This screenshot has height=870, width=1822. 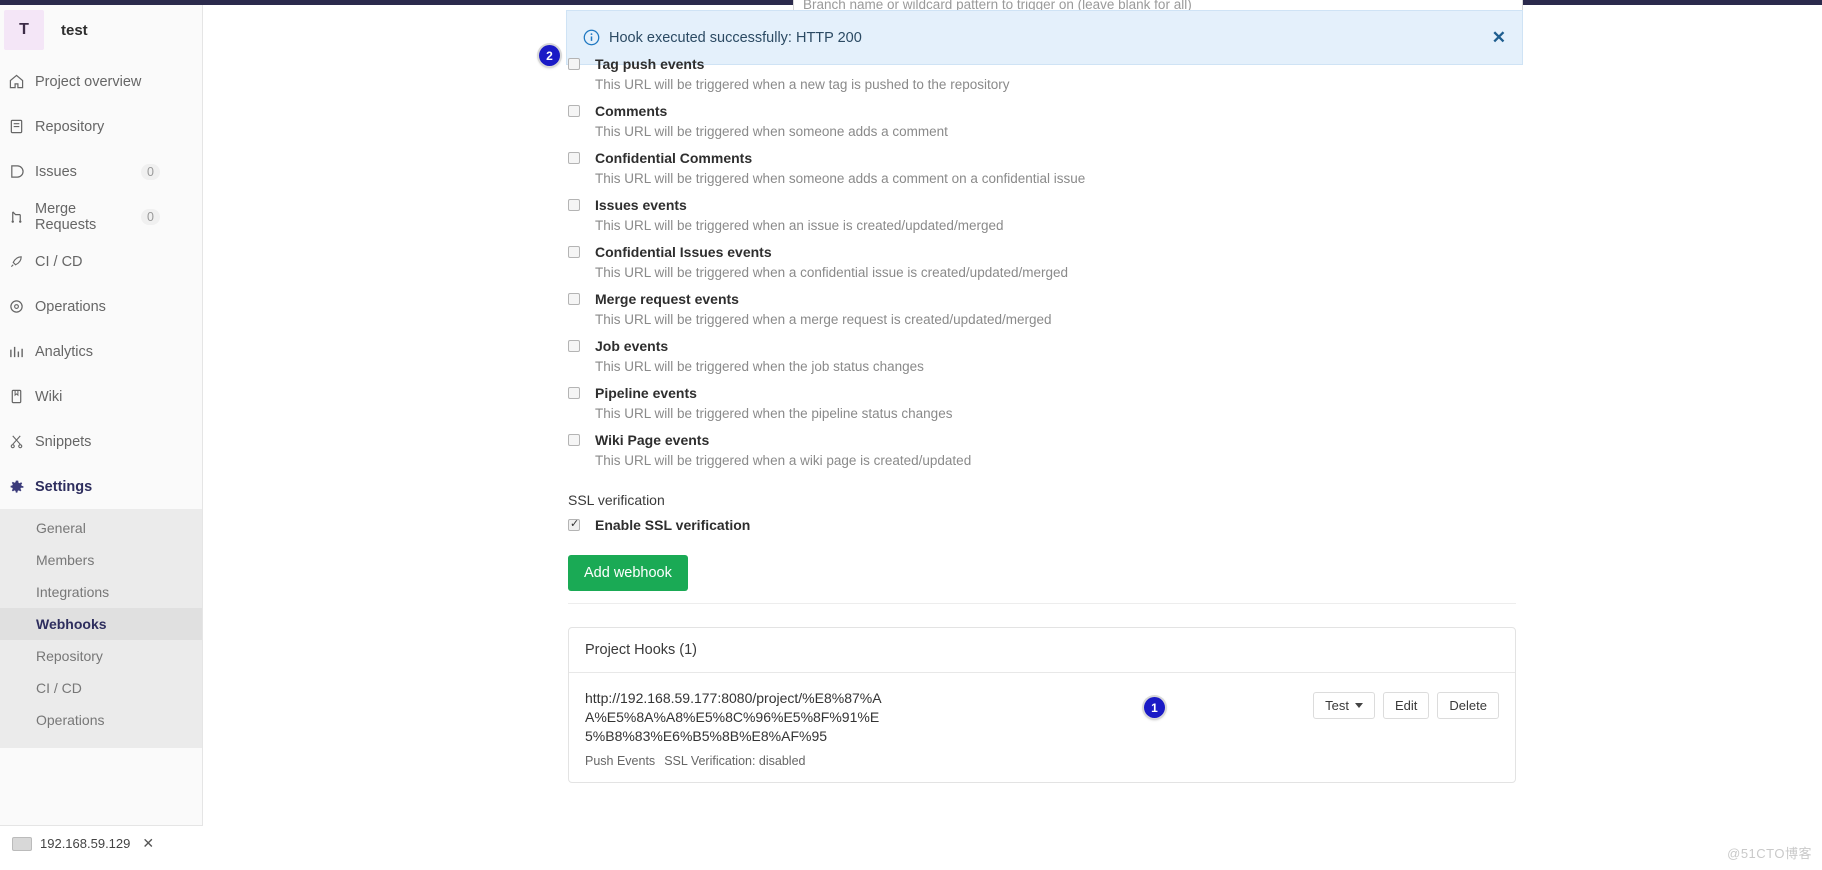 I want to click on hook-tag-ssl-verification: SSL Verification: disabled, so click(x=735, y=761).